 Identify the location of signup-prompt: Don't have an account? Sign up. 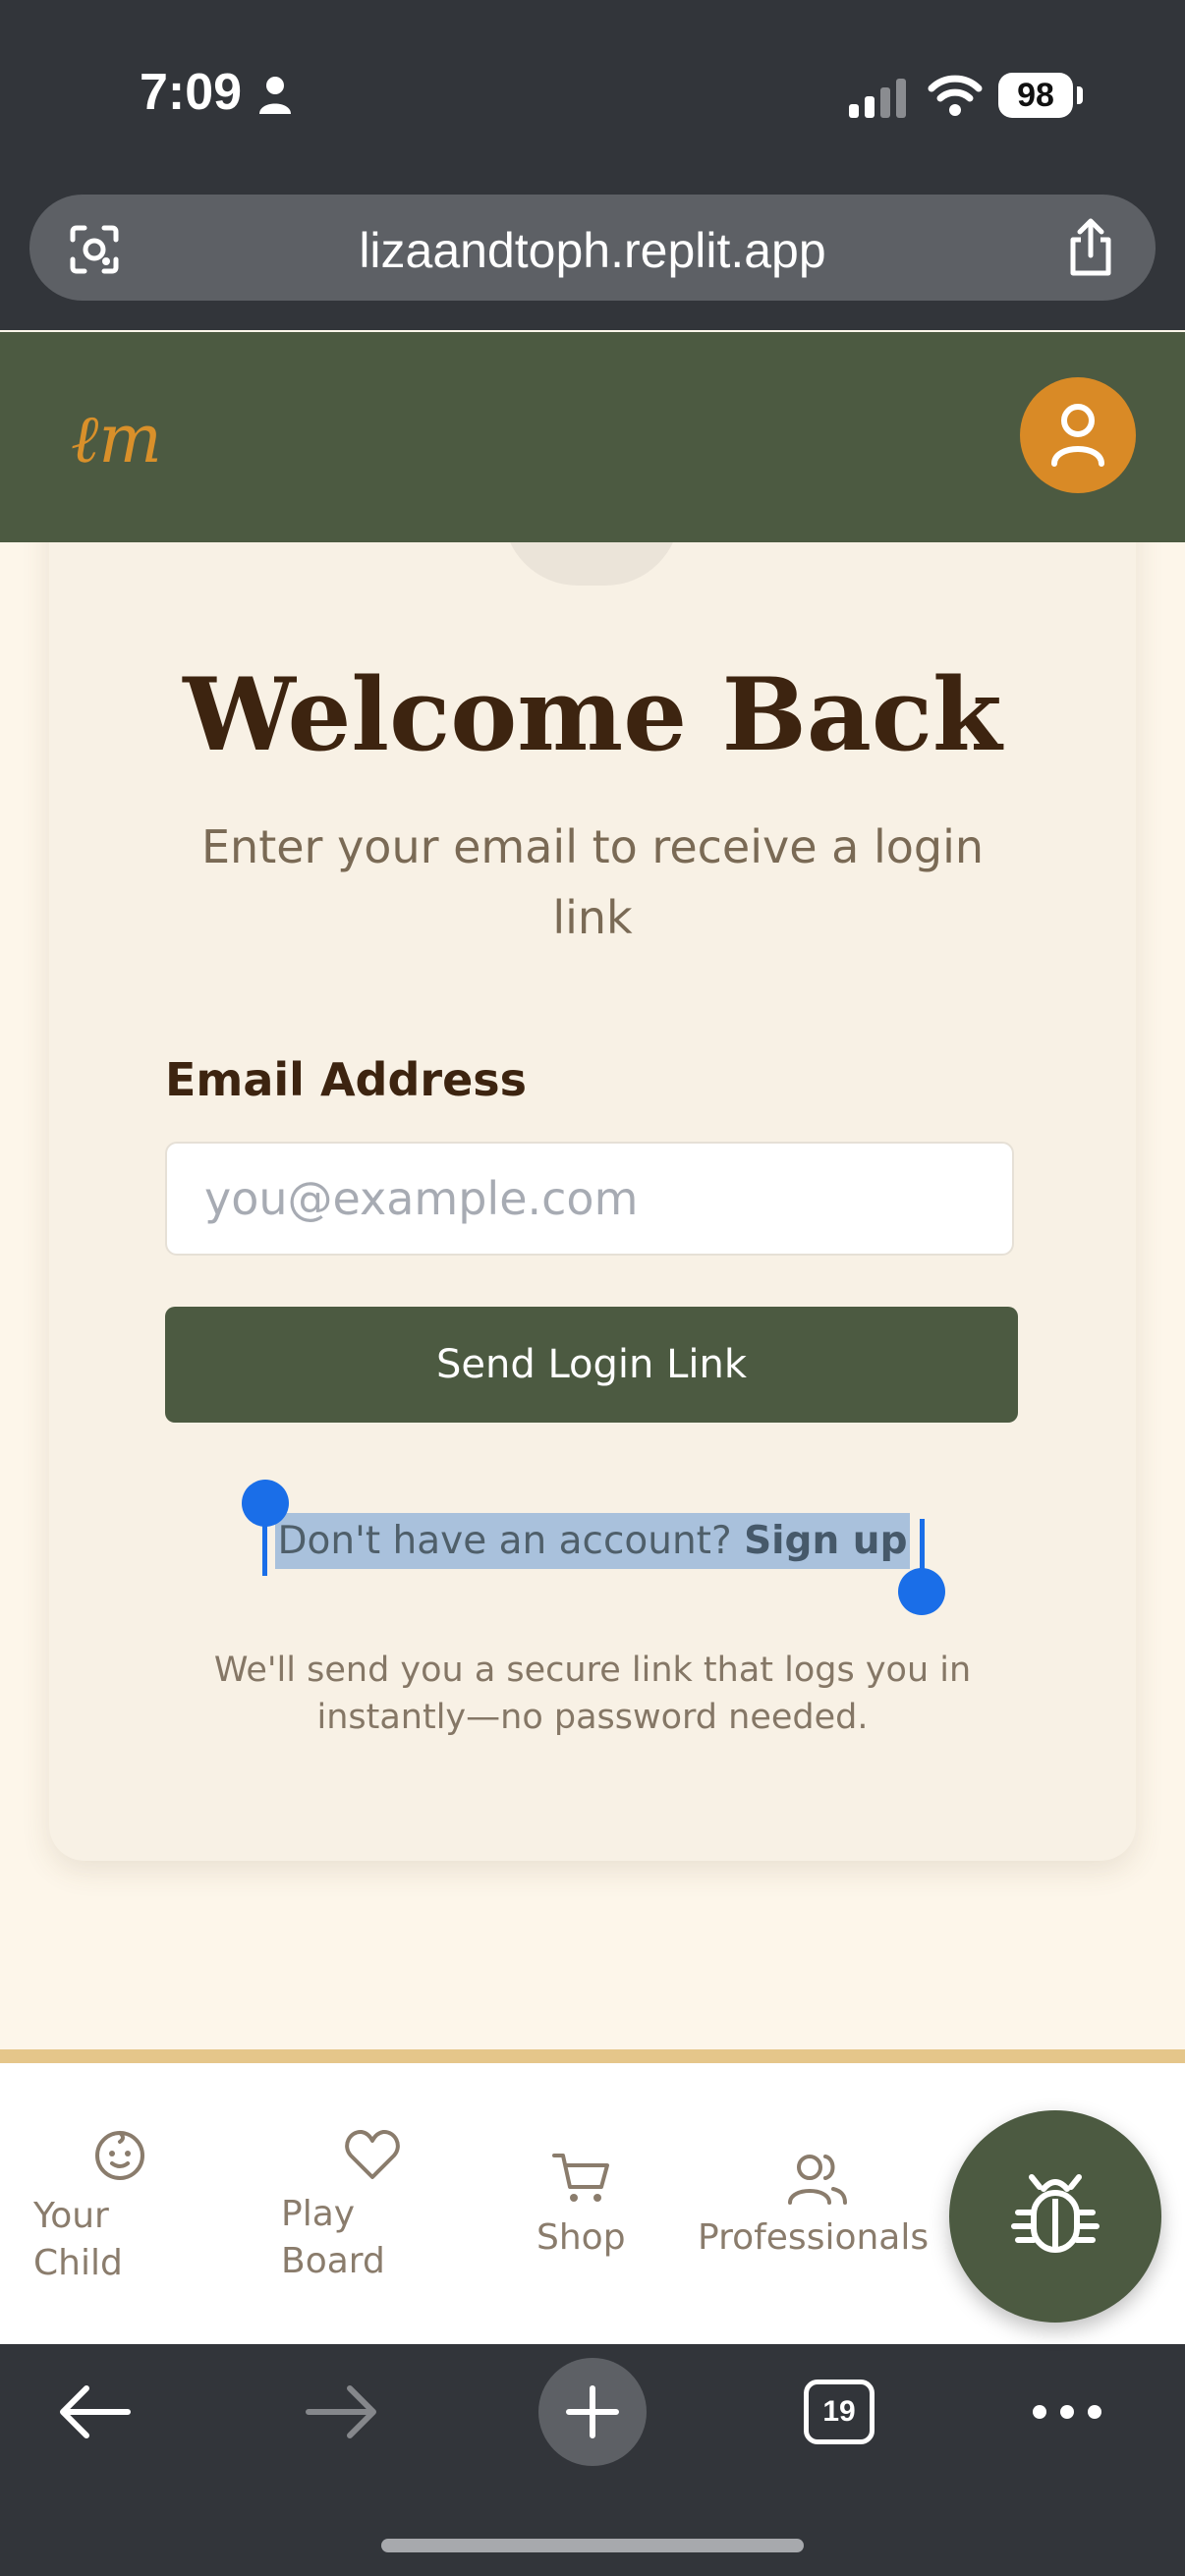
(592, 1541).